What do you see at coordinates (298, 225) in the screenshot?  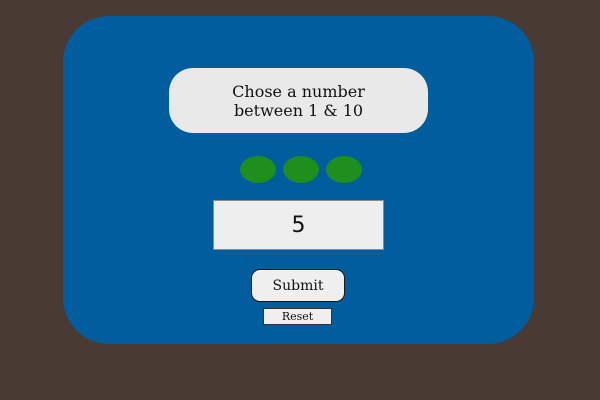 I see `guess-input` at bounding box center [298, 225].